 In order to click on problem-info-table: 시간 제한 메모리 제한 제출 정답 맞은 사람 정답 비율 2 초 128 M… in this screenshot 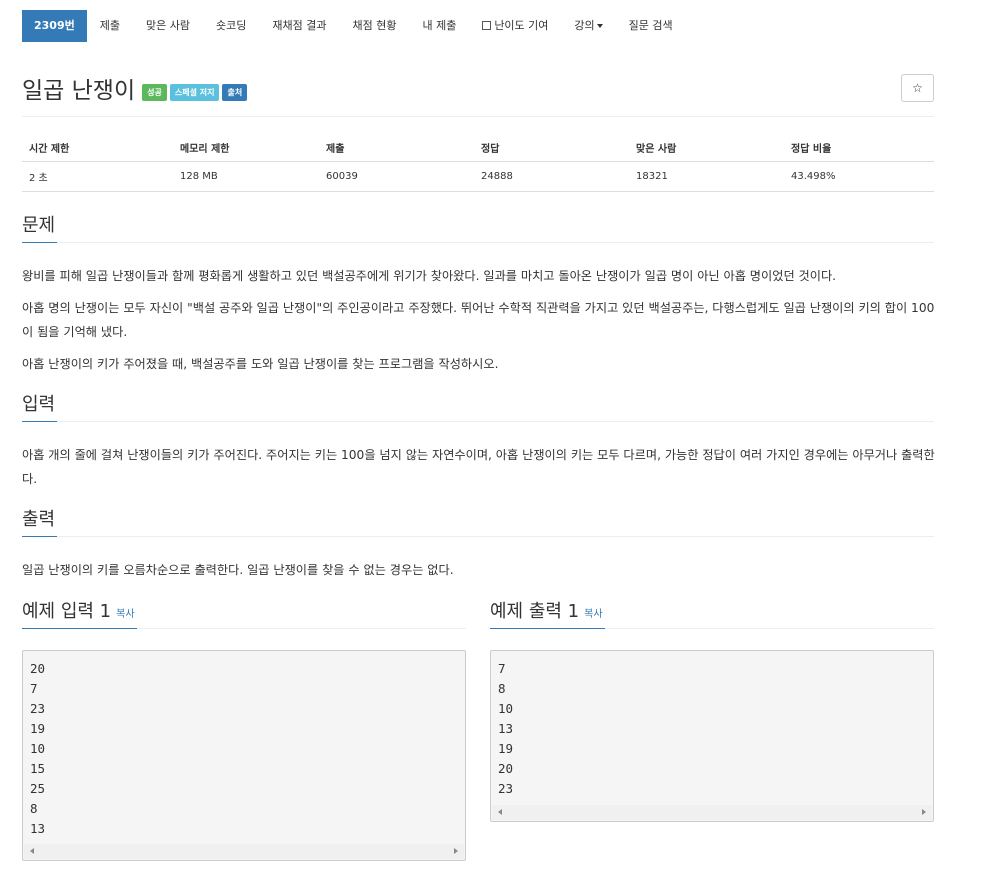, I will do `click(478, 163)`.